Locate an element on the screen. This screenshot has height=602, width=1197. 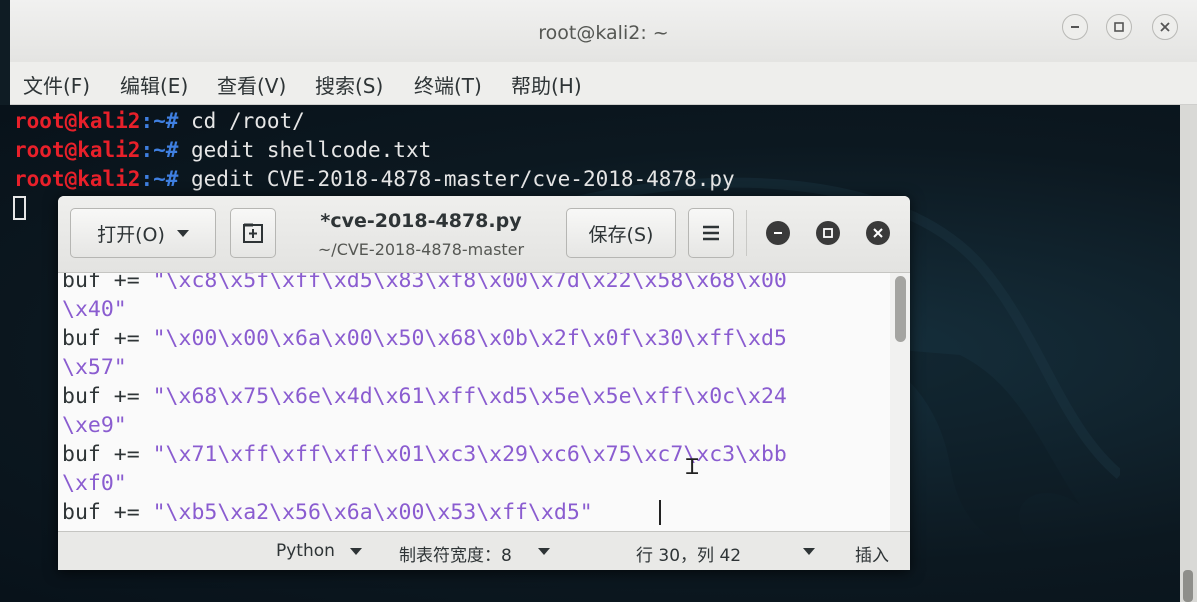
code-line: \x40" is located at coordinates (94, 309).